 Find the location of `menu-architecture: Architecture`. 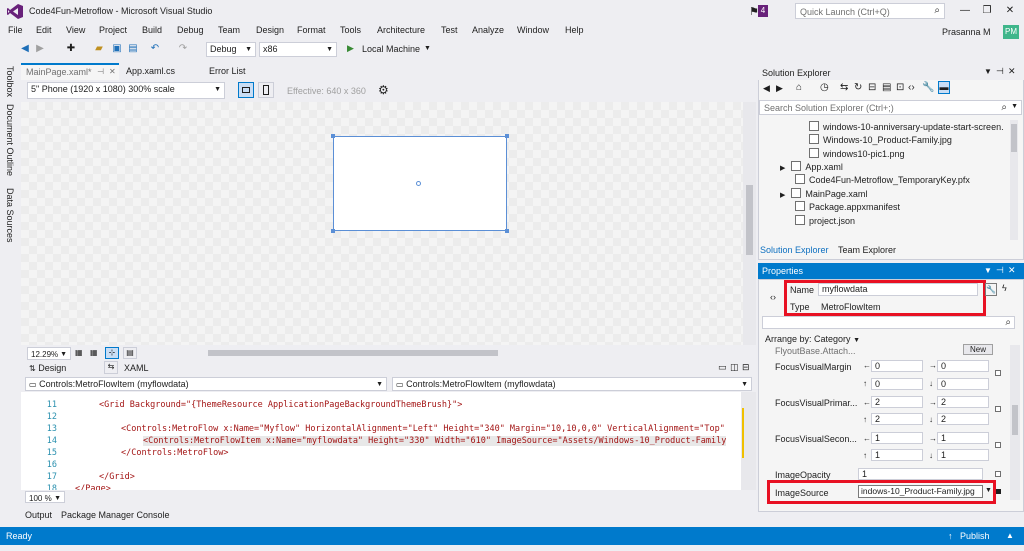

menu-architecture: Architecture is located at coordinates (401, 30).